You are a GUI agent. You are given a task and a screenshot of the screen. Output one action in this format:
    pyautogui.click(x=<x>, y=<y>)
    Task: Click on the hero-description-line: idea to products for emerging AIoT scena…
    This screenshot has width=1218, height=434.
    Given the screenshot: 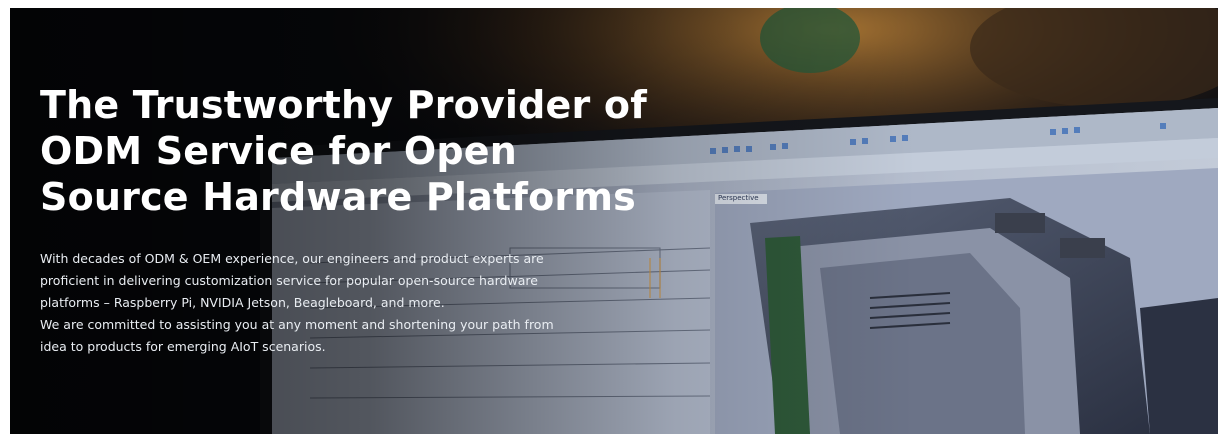 What is the action you would take?
    pyautogui.click(x=183, y=346)
    